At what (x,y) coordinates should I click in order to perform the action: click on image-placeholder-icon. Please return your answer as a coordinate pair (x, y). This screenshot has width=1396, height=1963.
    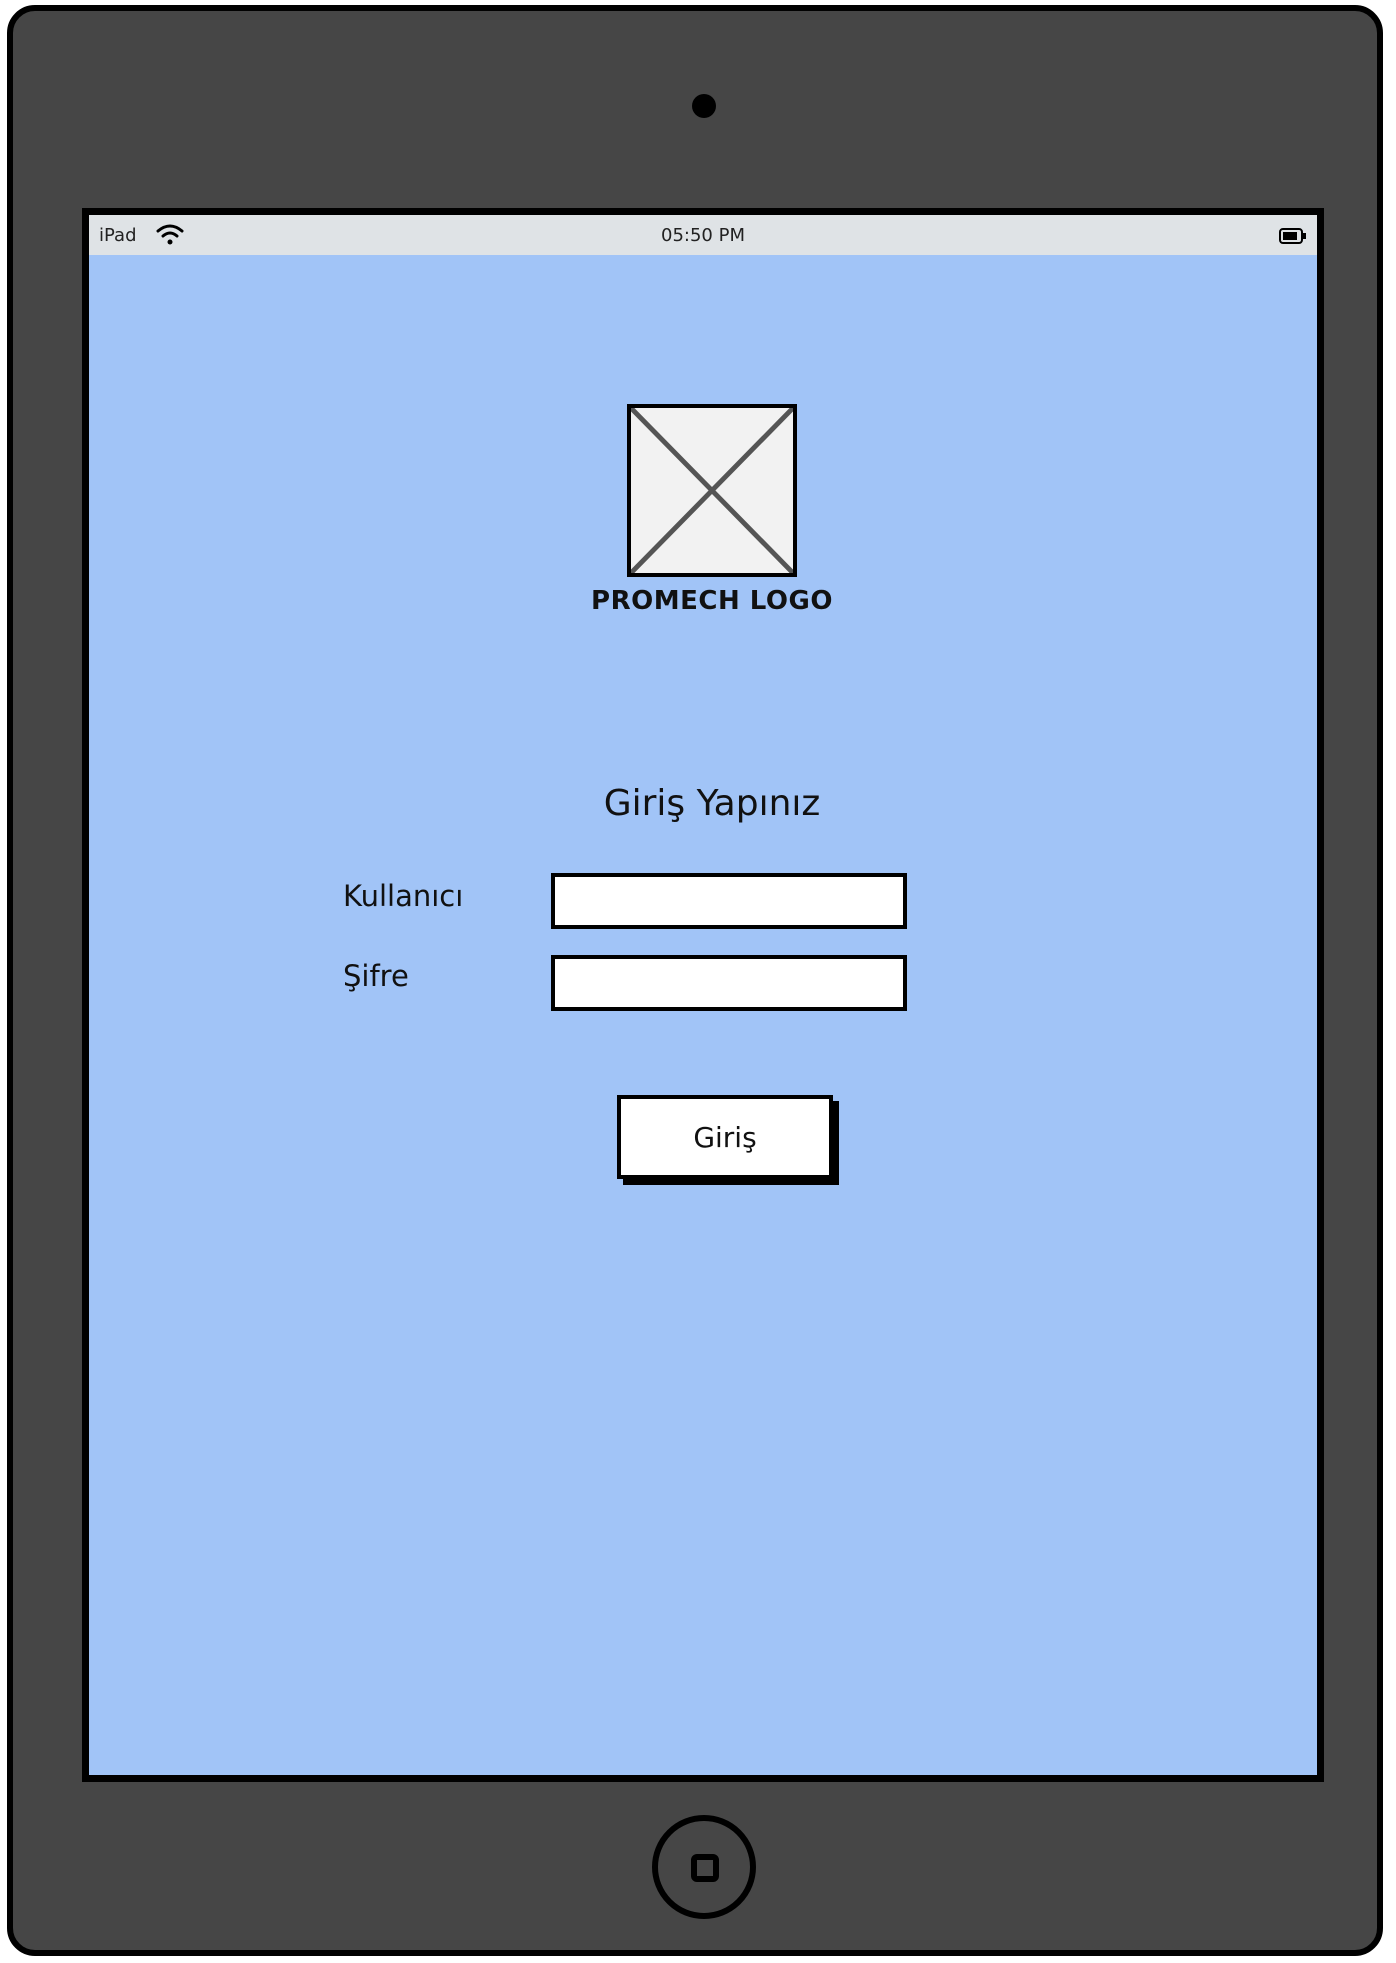
    Looking at the image, I should click on (712, 490).